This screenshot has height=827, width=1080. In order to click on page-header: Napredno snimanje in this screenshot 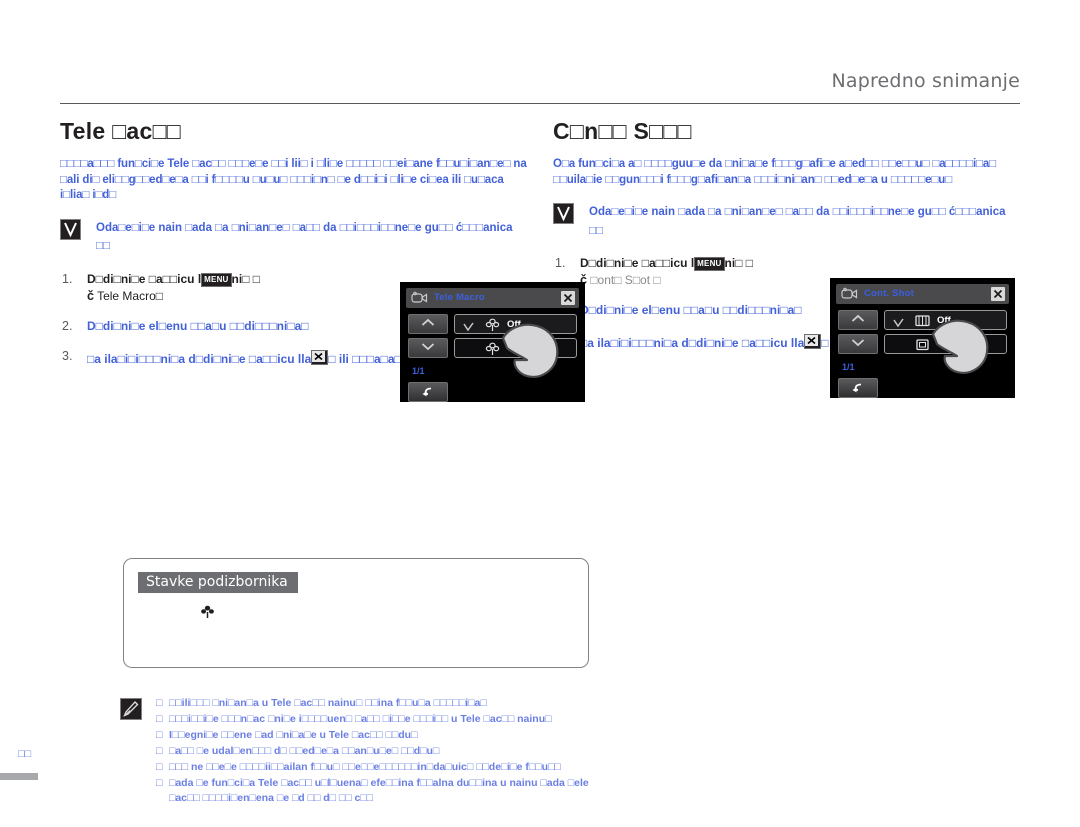, I will do `click(540, 90)`.